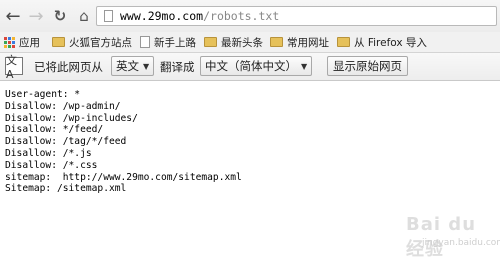 This screenshot has height=264, width=500. What do you see at coordinates (66, 189) in the screenshot?
I see `content-line: Sitemap: /sitemap.xml` at bounding box center [66, 189].